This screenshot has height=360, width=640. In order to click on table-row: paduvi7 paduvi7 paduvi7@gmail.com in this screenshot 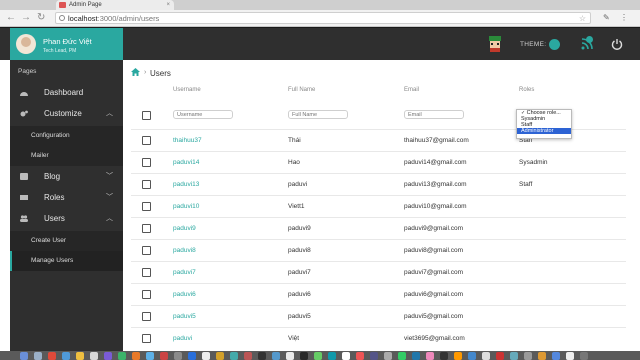, I will do `click(378, 272)`.